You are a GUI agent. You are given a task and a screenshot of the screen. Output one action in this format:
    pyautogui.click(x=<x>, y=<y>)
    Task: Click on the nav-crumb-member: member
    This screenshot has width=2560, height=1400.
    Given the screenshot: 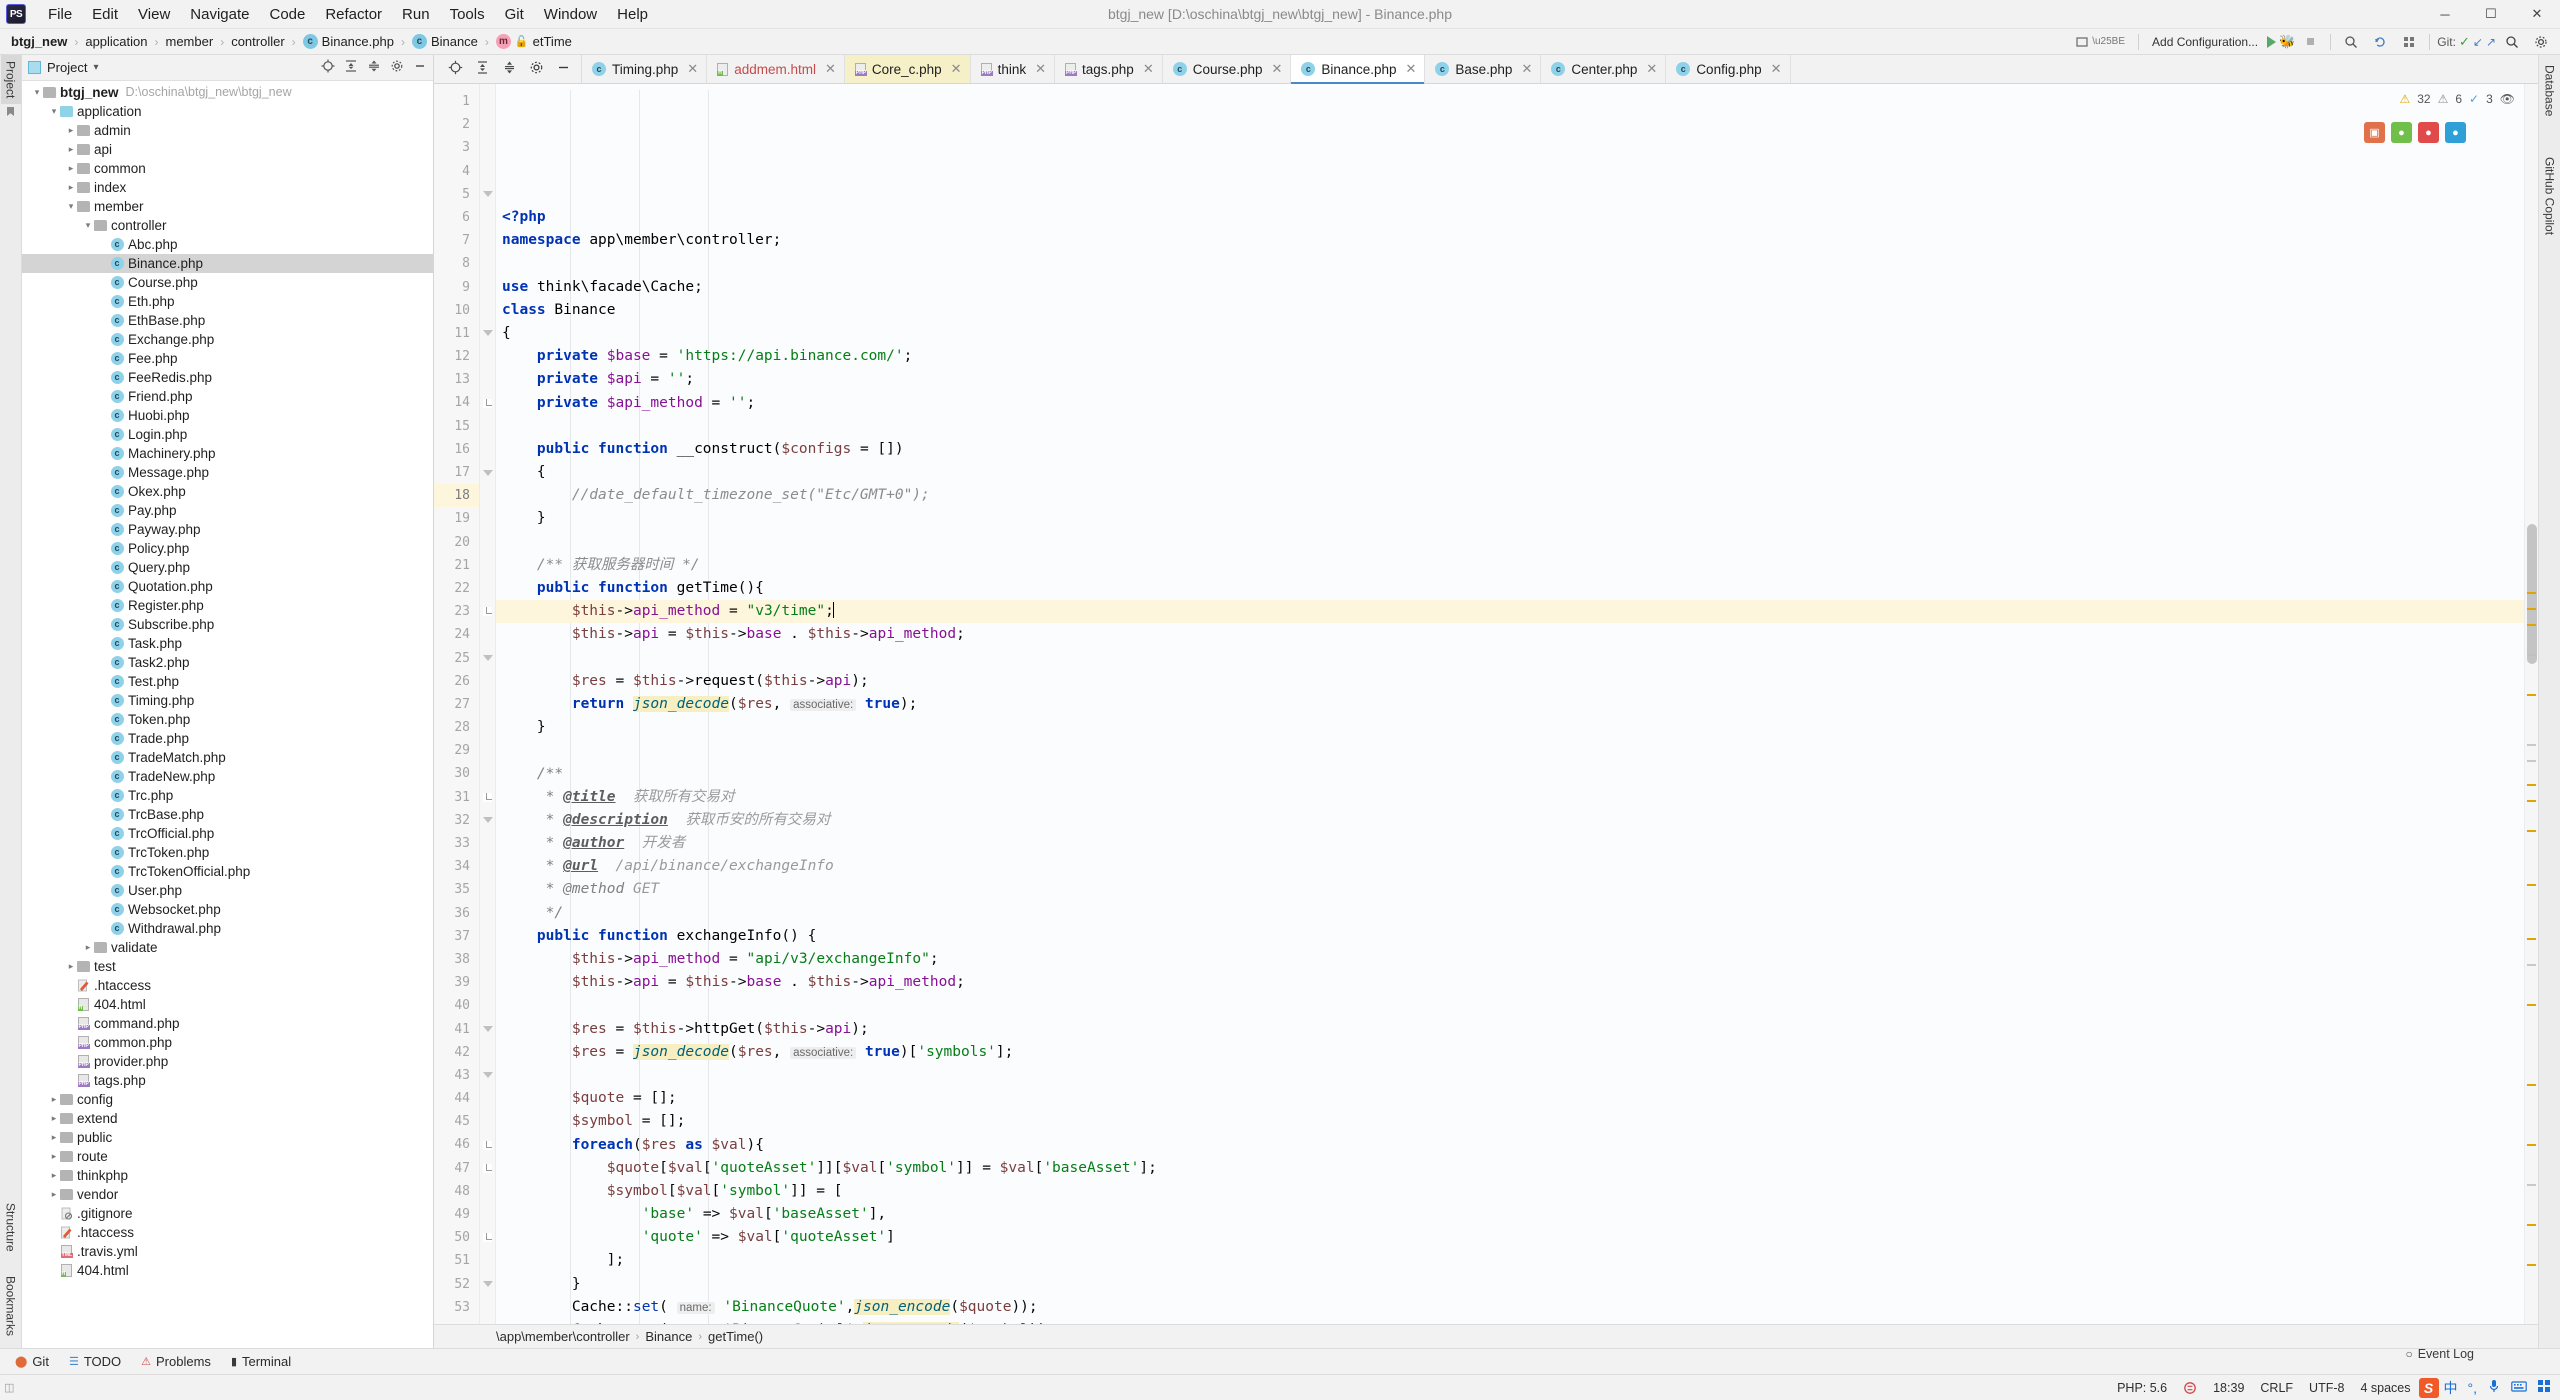 What is the action you would take?
    pyautogui.click(x=190, y=41)
    